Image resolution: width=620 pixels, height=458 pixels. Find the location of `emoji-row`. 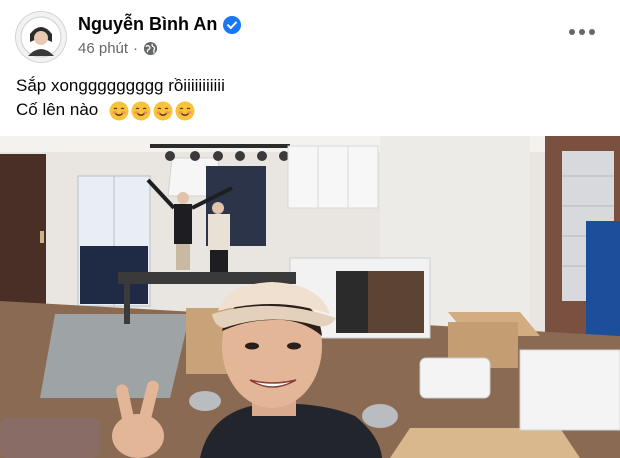

emoji-row is located at coordinates (152, 111).